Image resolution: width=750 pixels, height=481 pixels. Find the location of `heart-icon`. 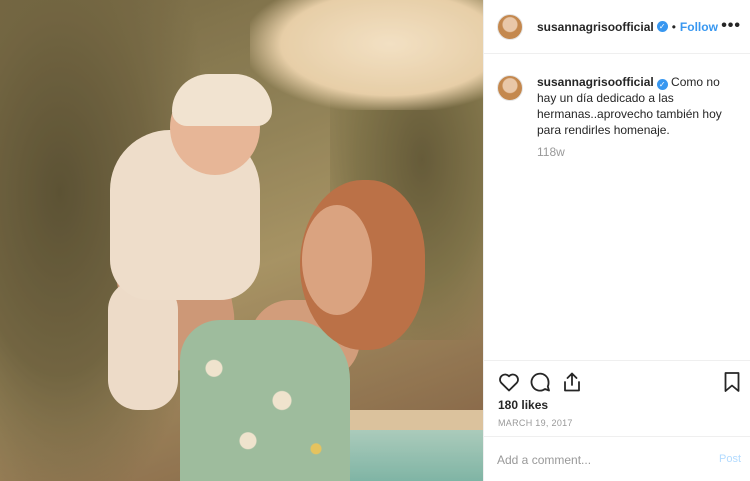

heart-icon is located at coordinates (509, 382).